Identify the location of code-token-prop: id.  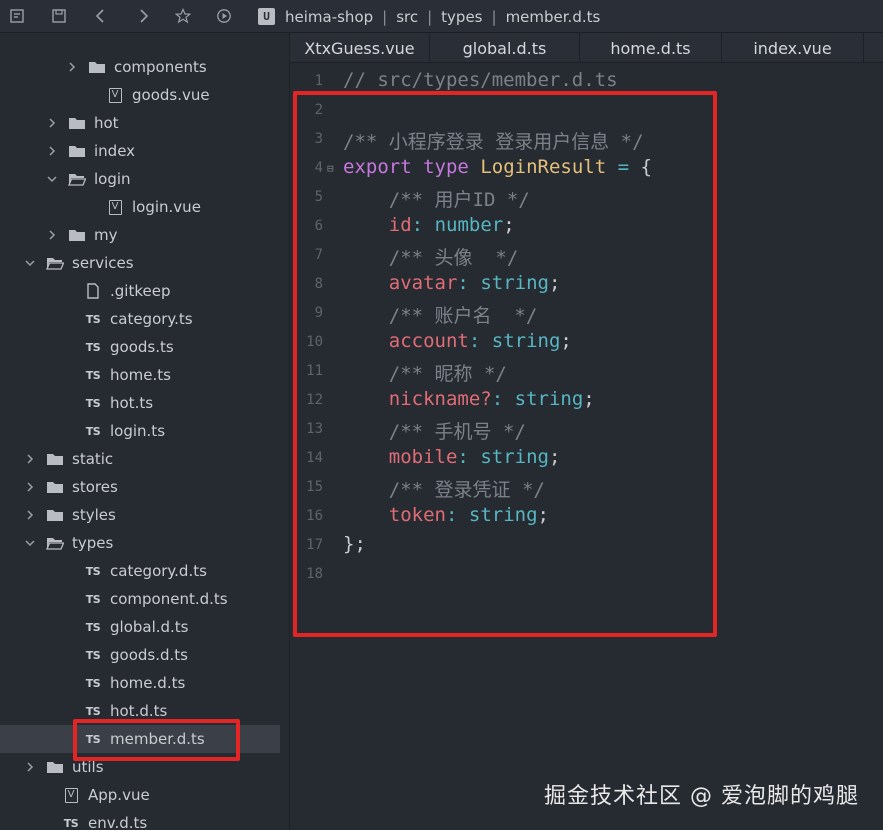
(400, 225).